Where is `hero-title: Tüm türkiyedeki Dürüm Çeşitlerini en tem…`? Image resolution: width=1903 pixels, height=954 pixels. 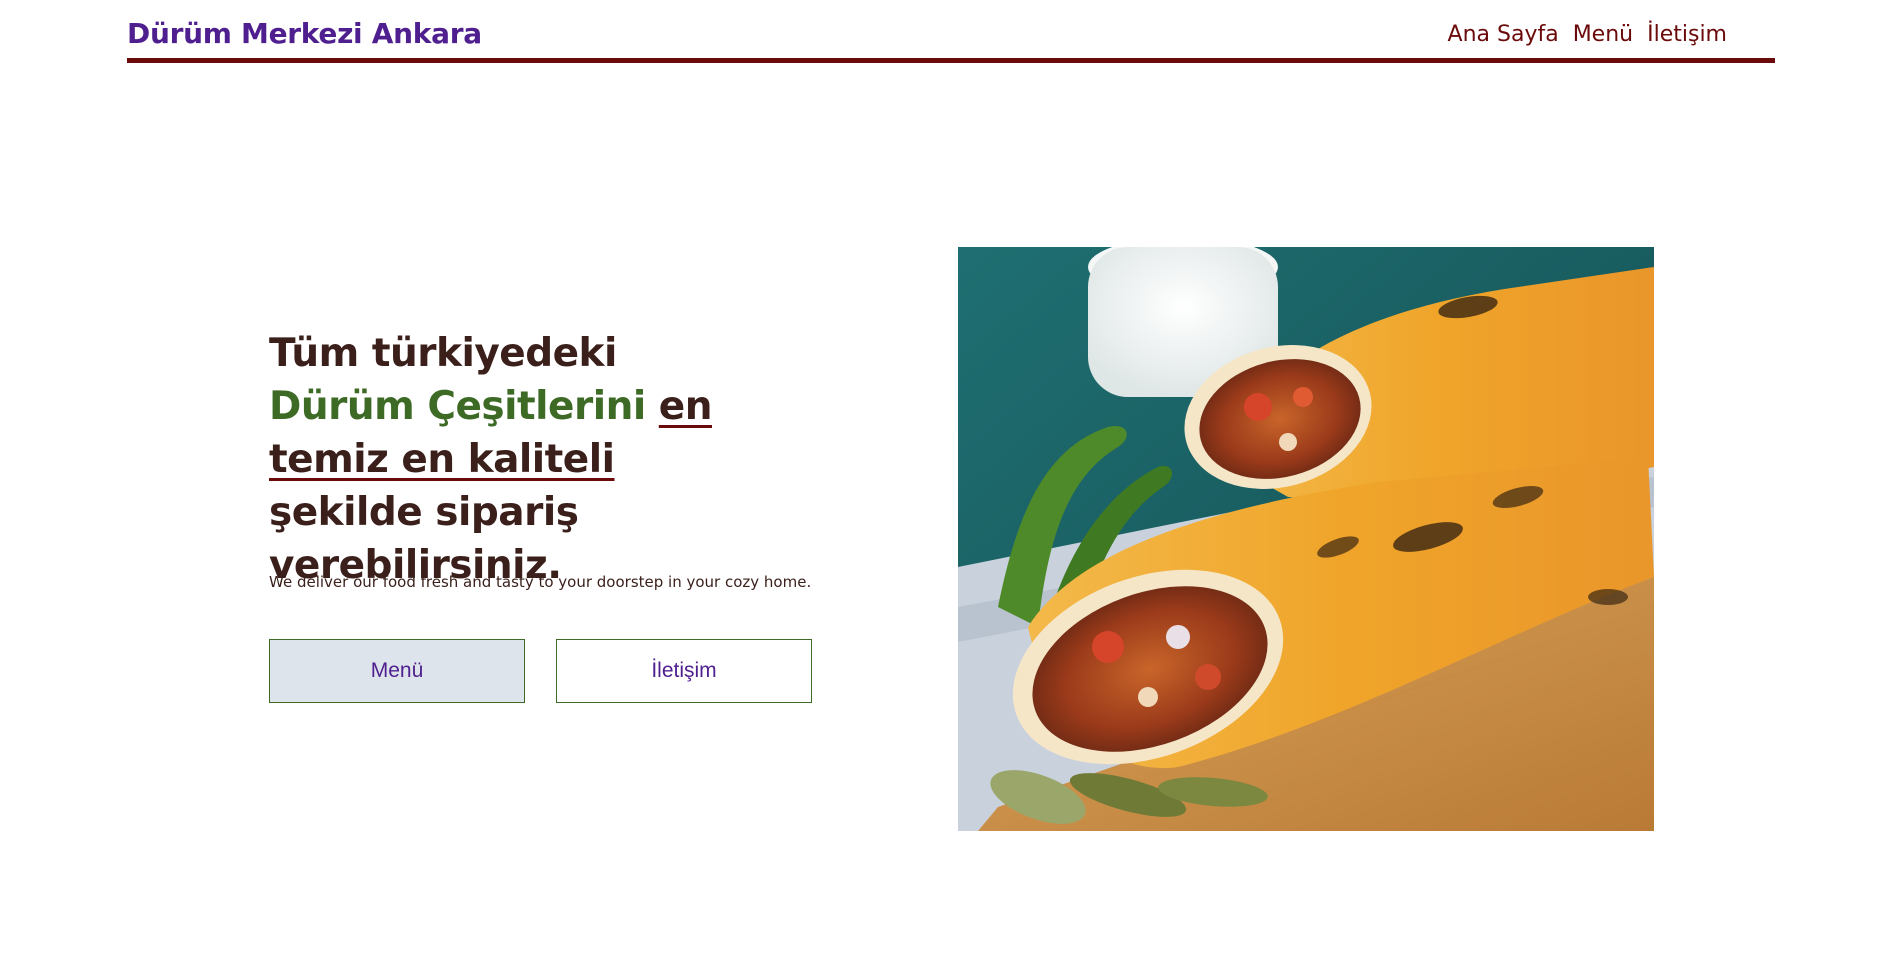
hero-title: Tüm türkiyedeki Dürüm Çeşitlerini en tem… is located at coordinates (519, 459).